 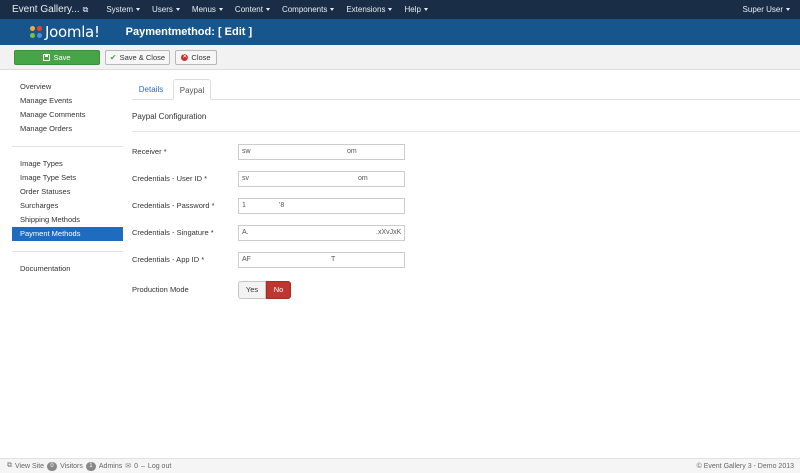 I want to click on sidebar-item-overview: Overview, so click(x=67, y=87).